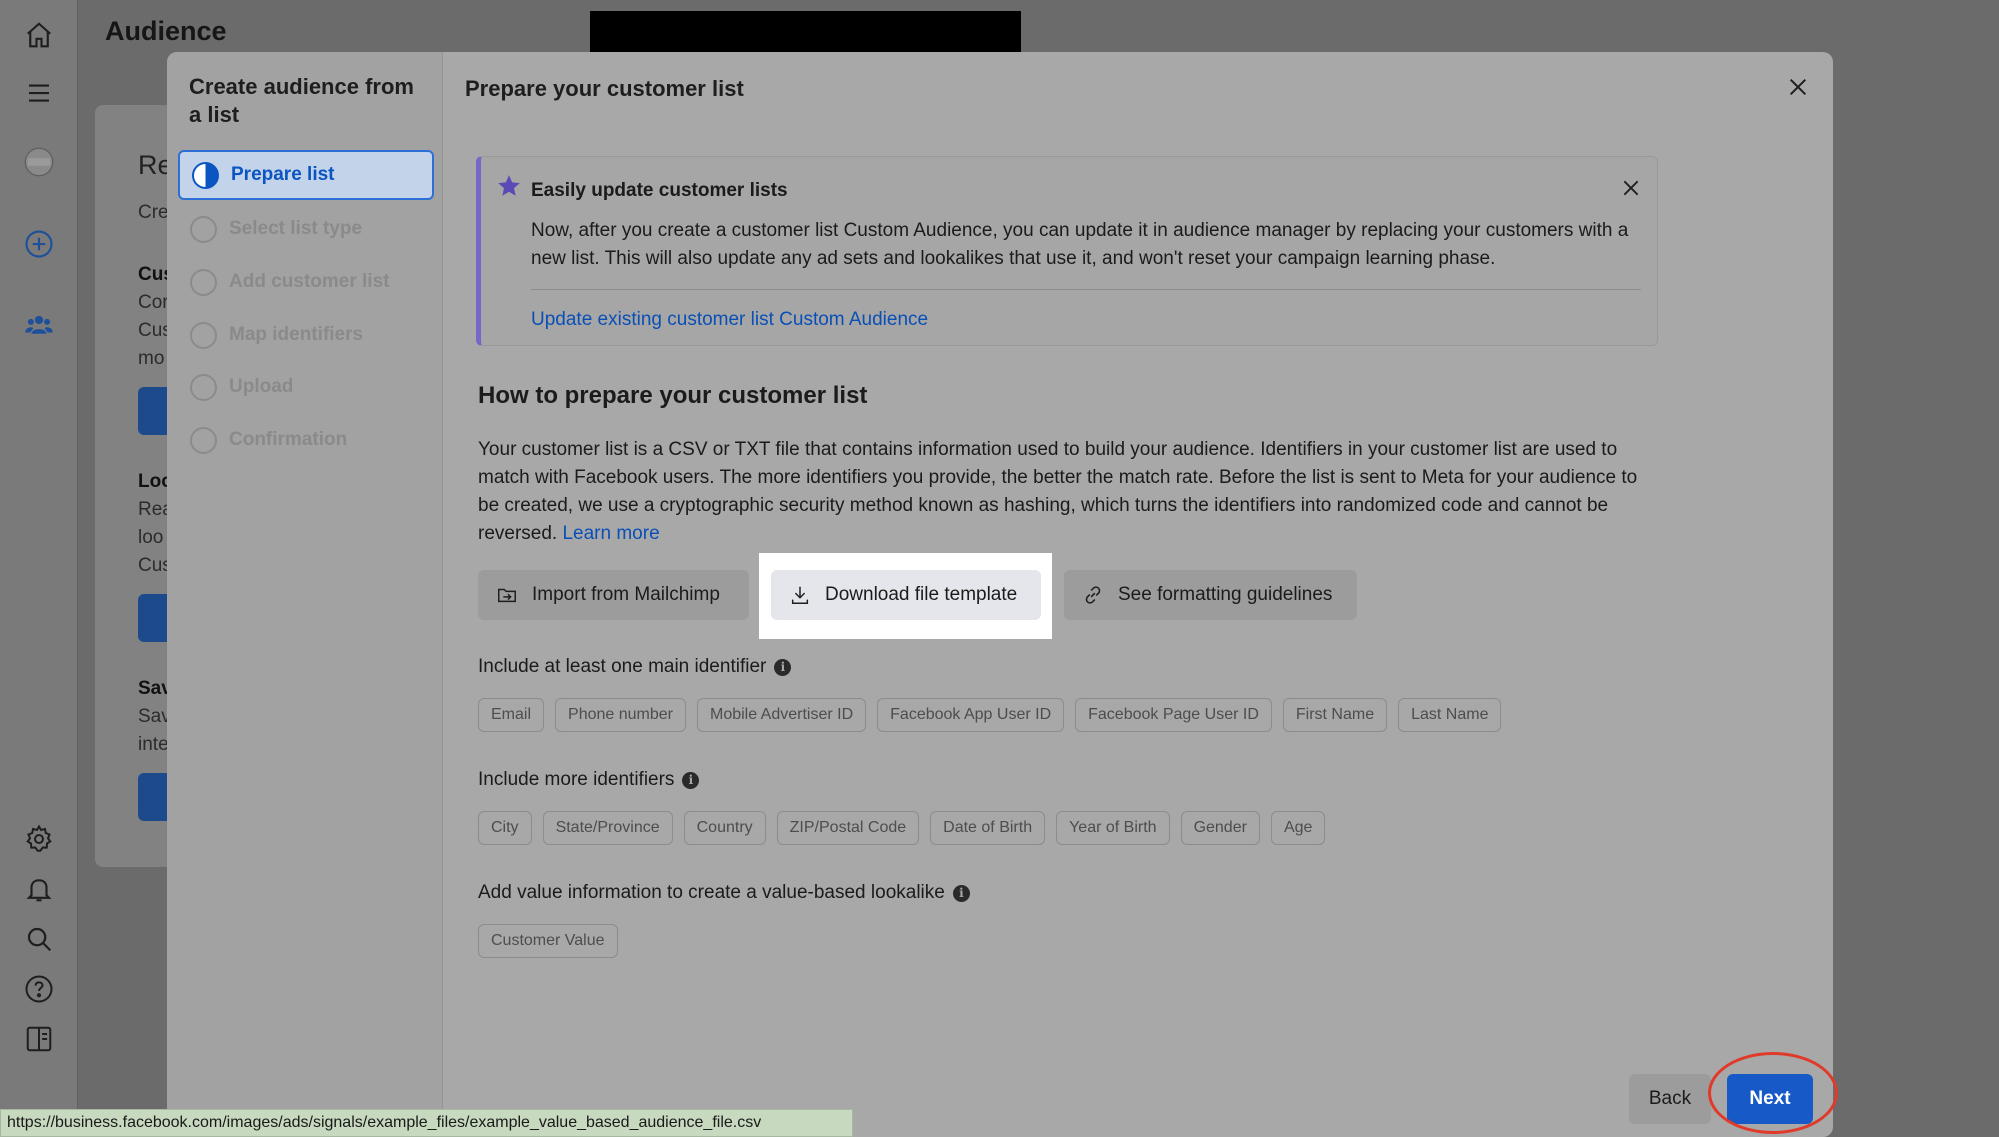 The image size is (1999, 1137). I want to click on bg-section-line: Sav, so click(154, 716).